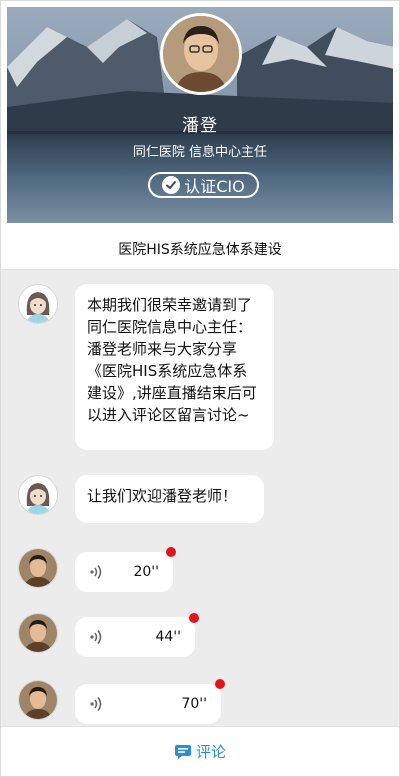 Image resolution: width=400 pixels, height=777 pixels. Describe the element at coordinates (146, 572) in the screenshot. I see `voice-duration: 20''` at that location.